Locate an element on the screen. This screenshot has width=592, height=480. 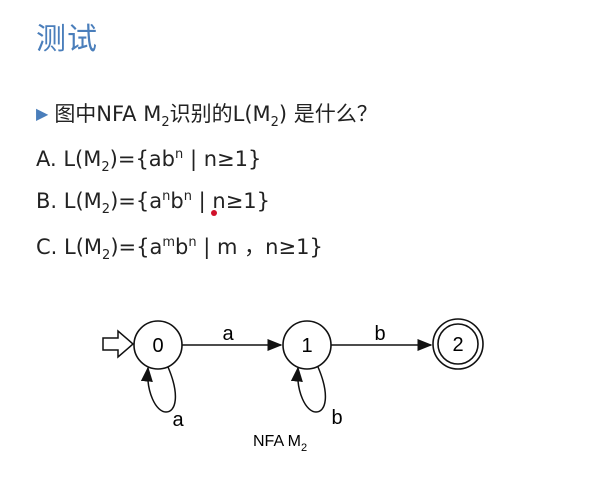
caption-text: NFA M is located at coordinates (277, 441).